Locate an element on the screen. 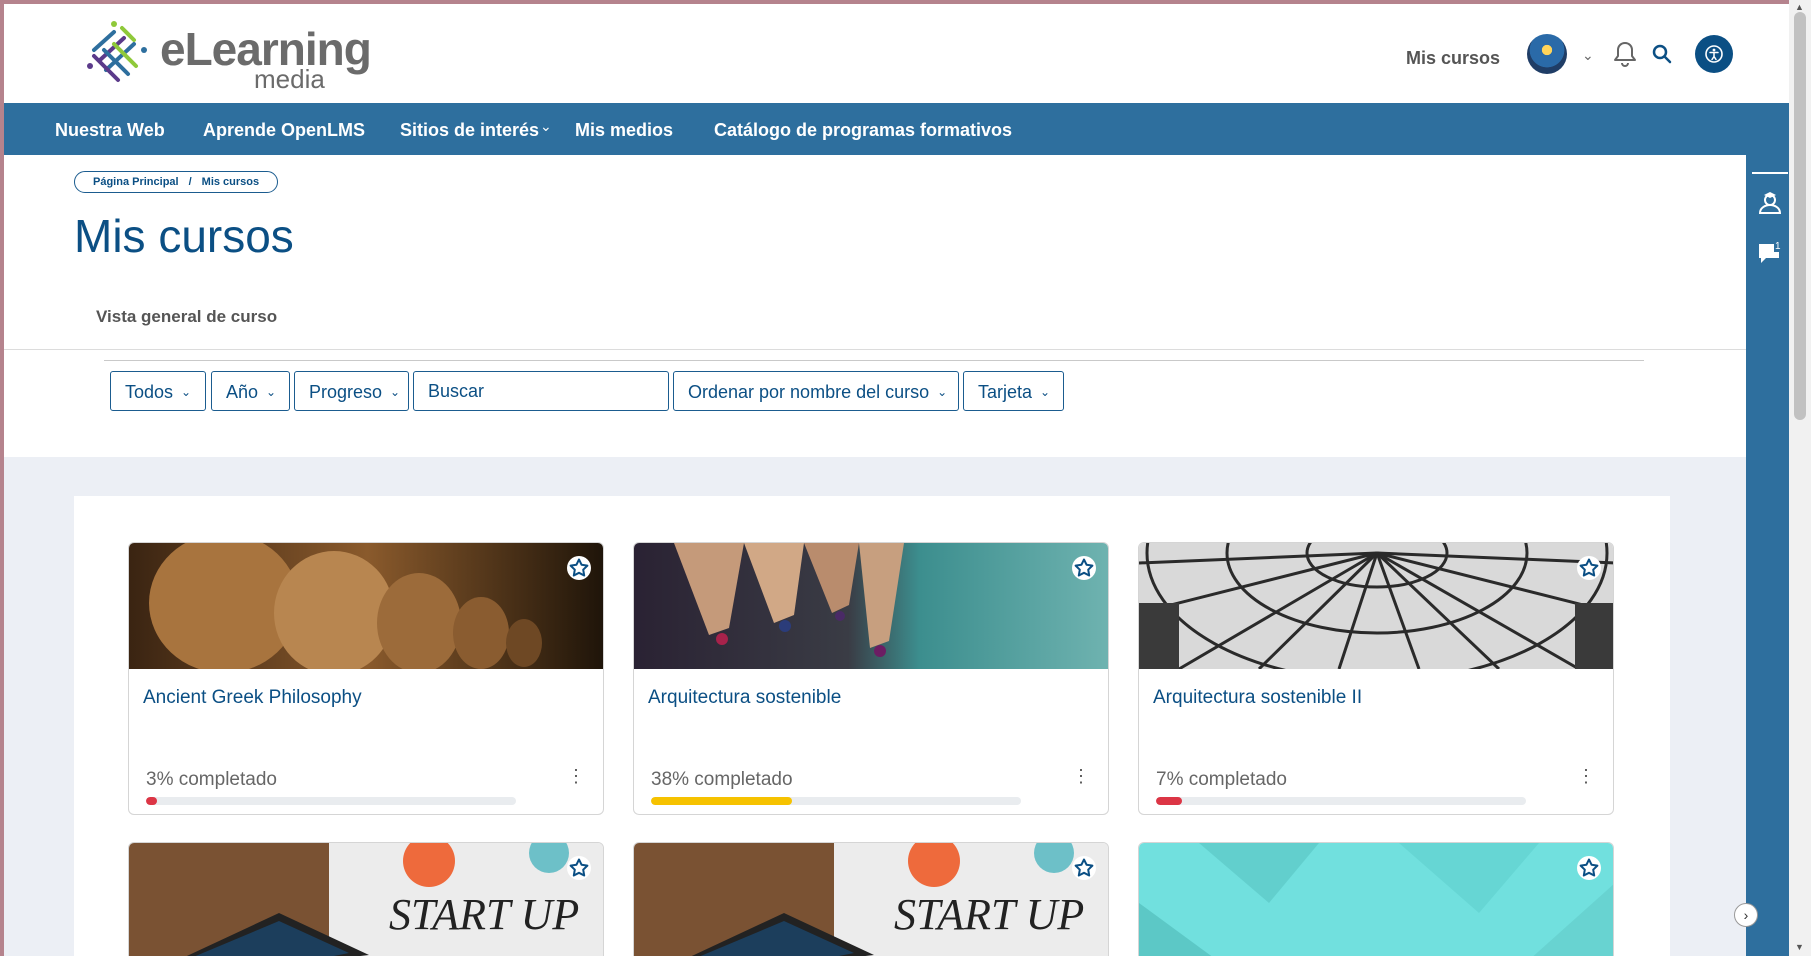 This screenshot has width=1811, height=956. avatar is located at coordinates (1547, 54).